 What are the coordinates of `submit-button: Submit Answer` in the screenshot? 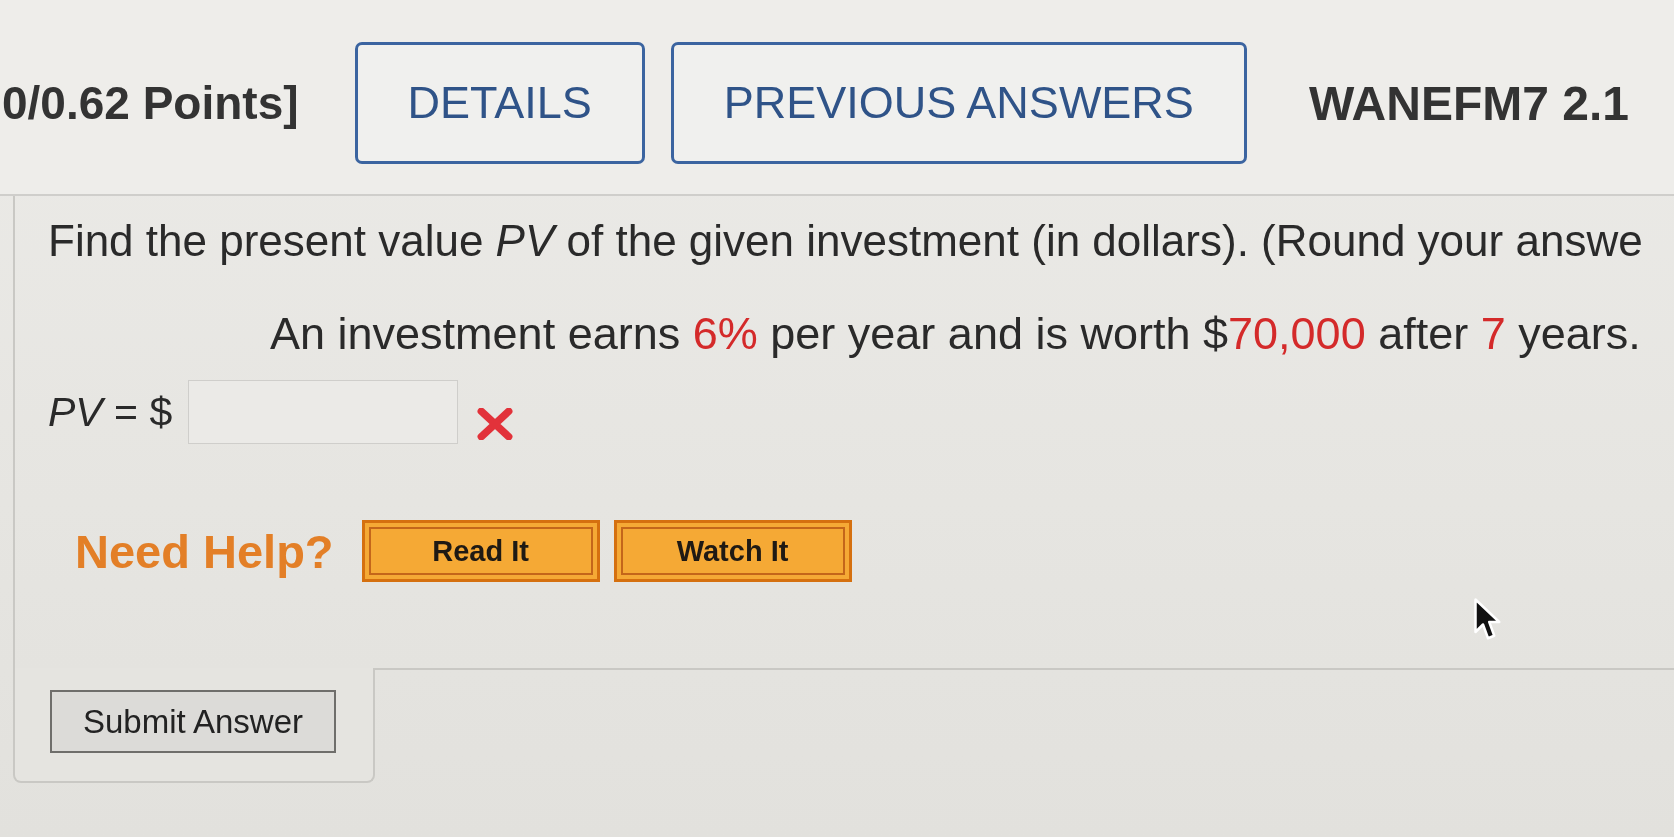 It's located at (193, 721).